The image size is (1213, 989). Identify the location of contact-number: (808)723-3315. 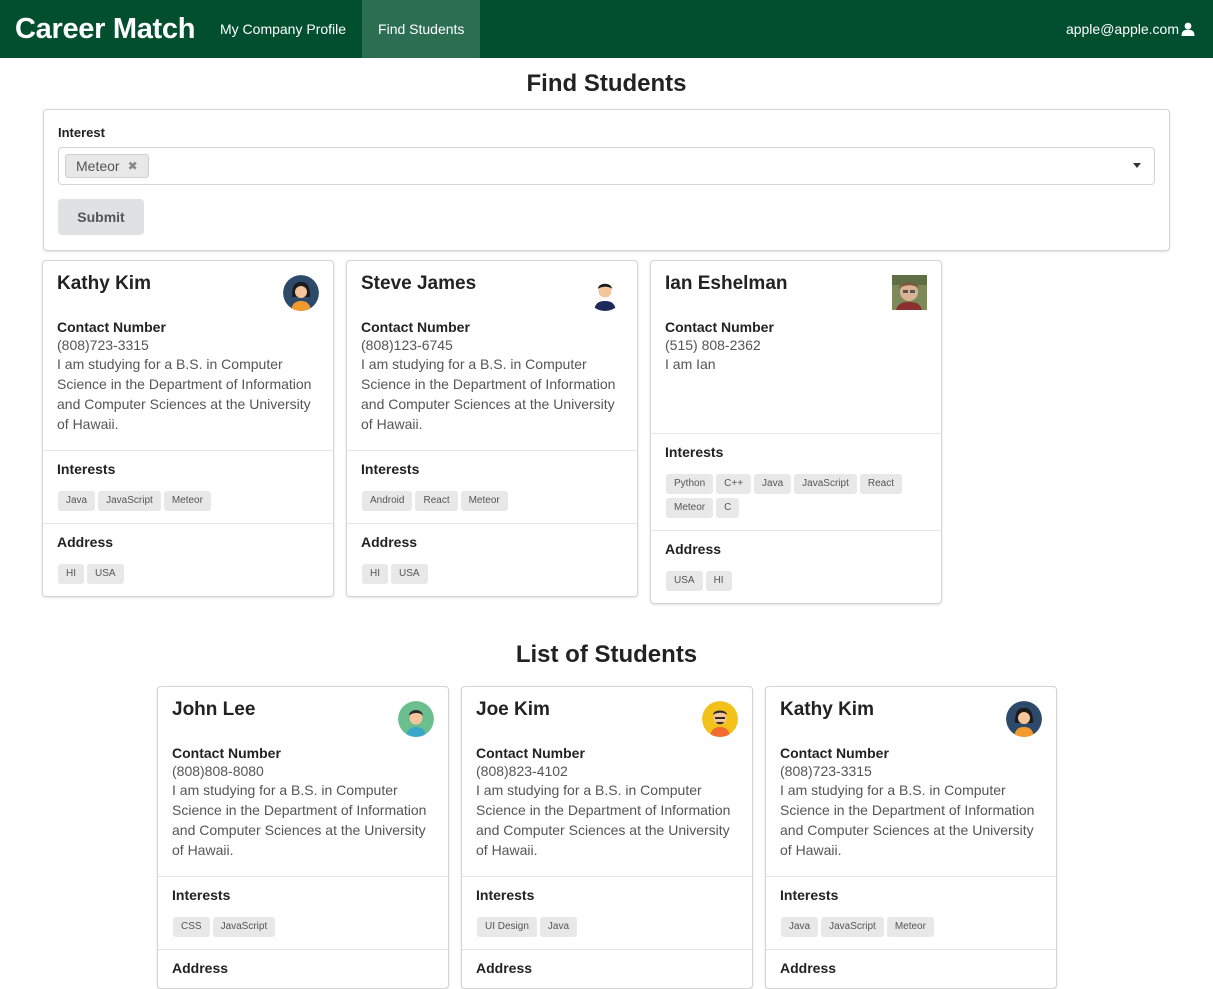
(826, 771).